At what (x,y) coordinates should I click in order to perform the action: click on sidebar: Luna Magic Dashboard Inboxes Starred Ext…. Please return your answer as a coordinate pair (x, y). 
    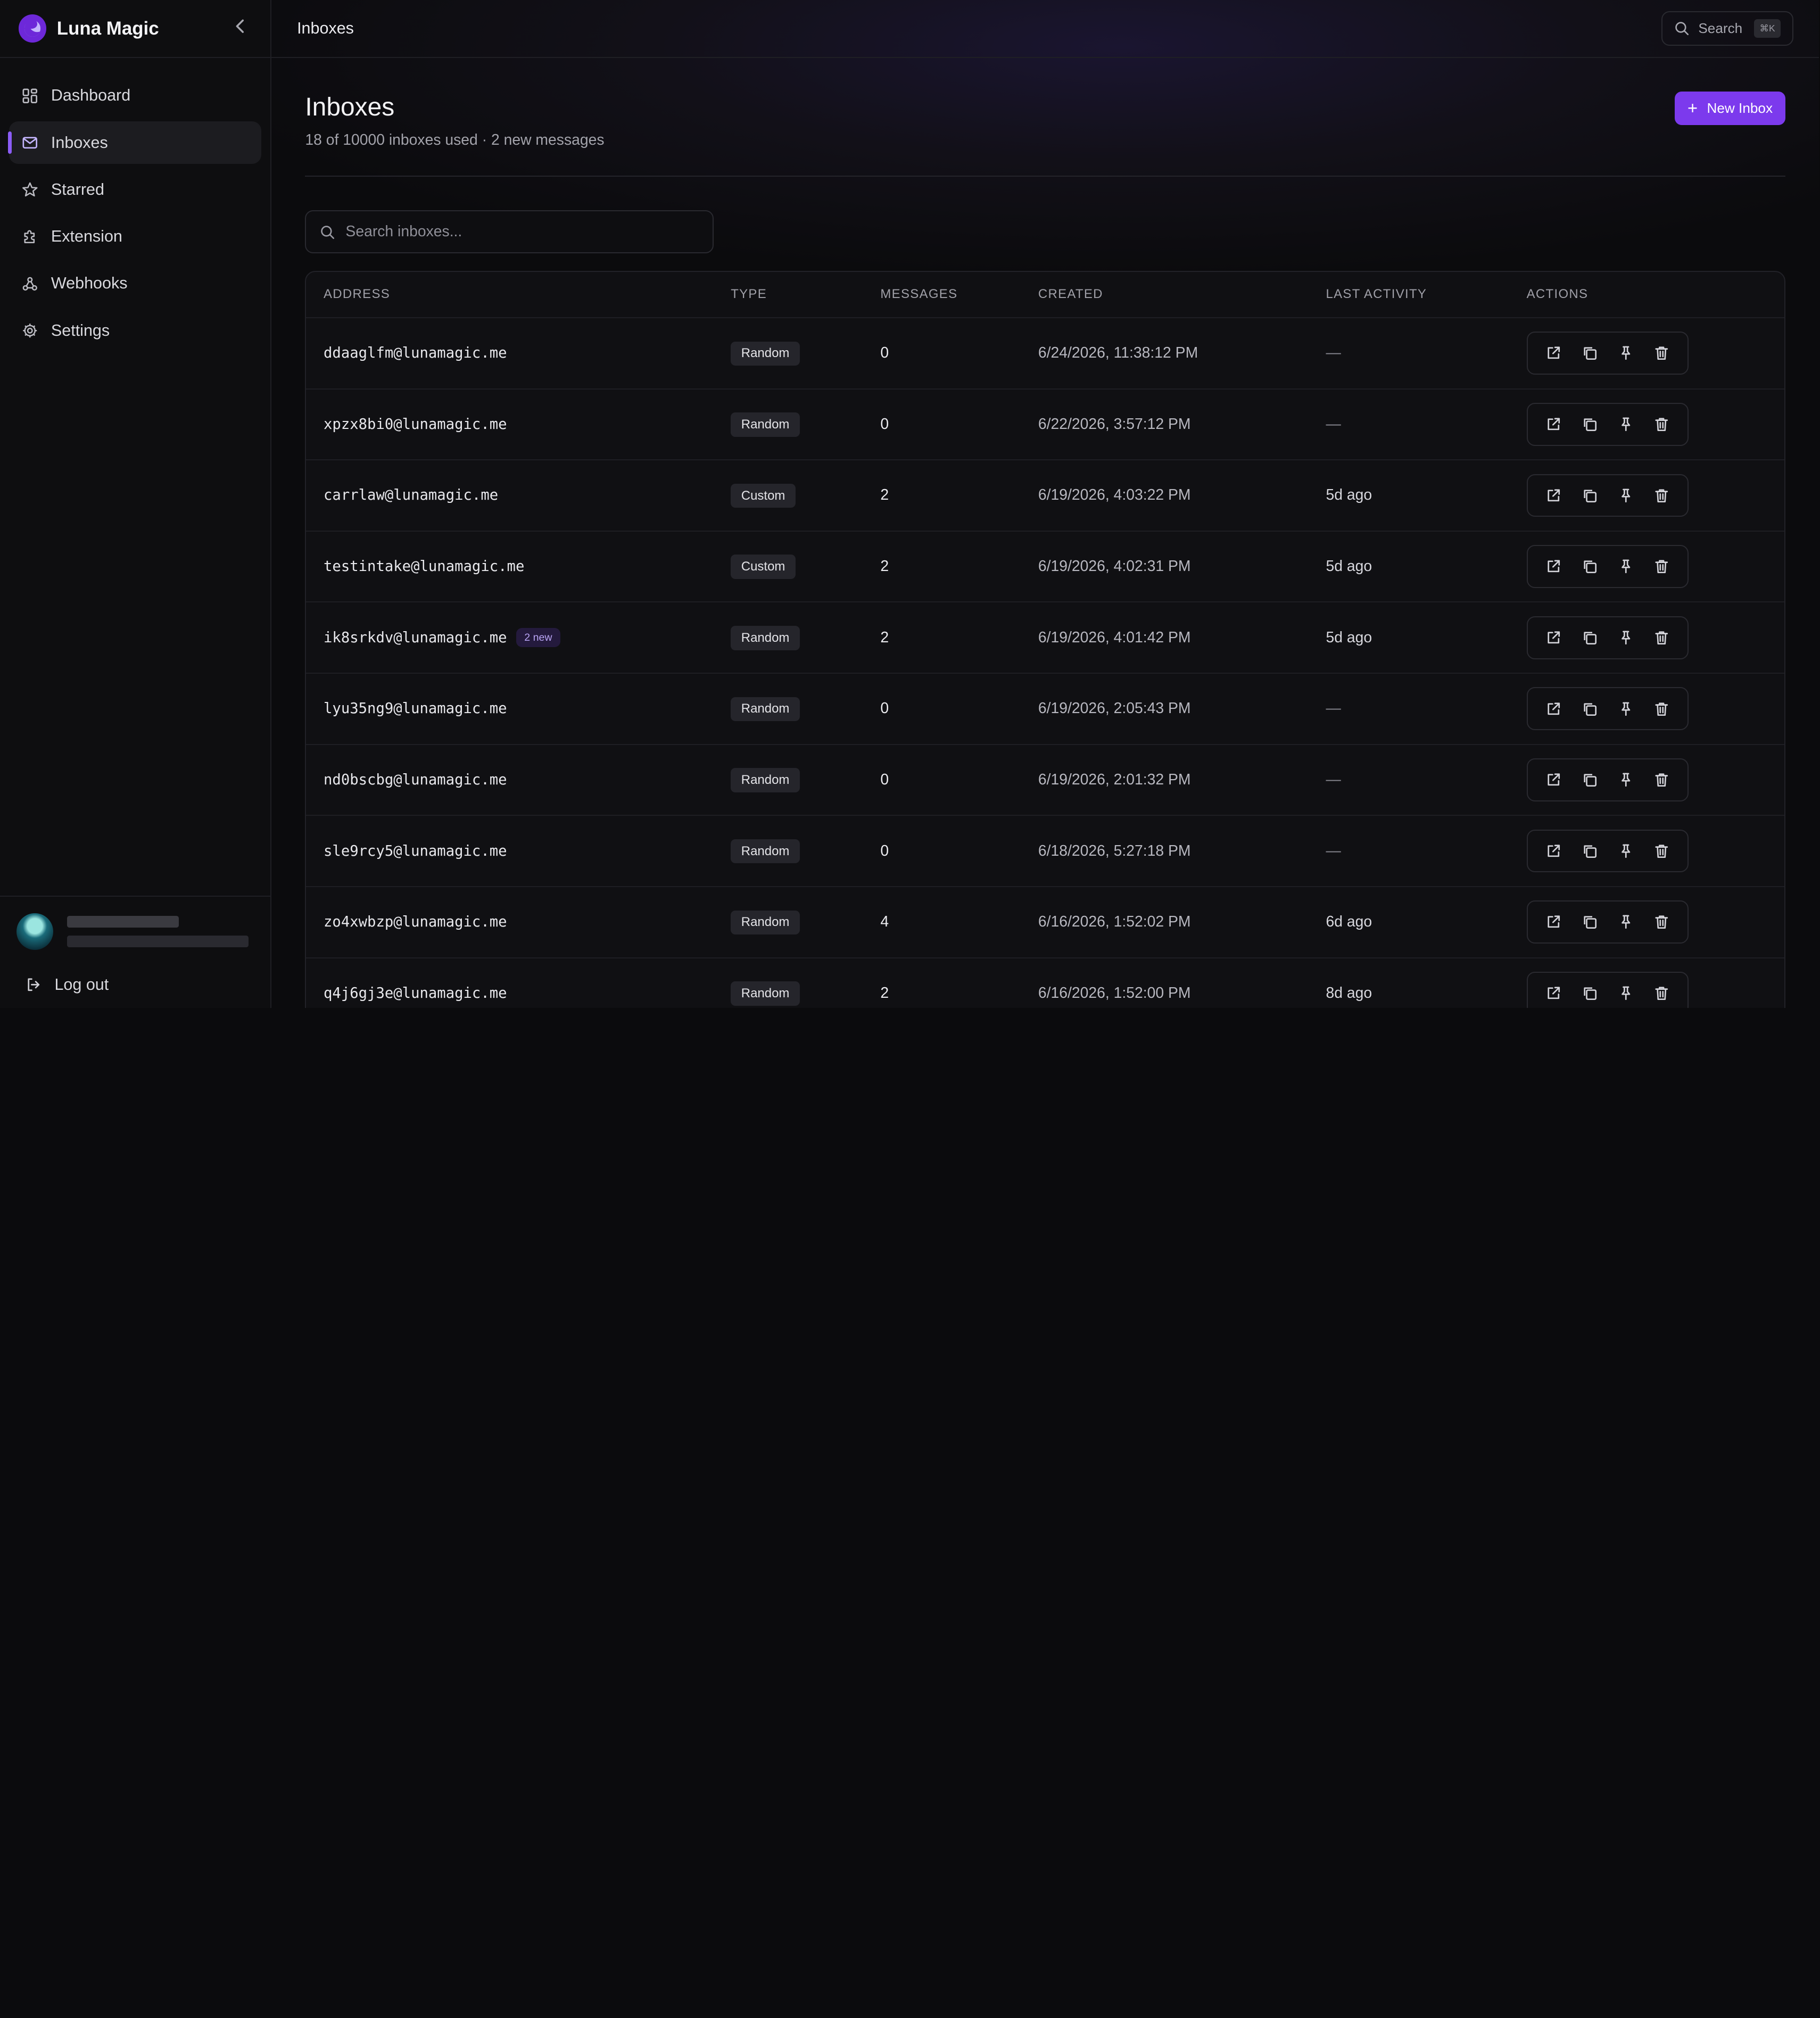
    Looking at the image, I should click on (136, 504).